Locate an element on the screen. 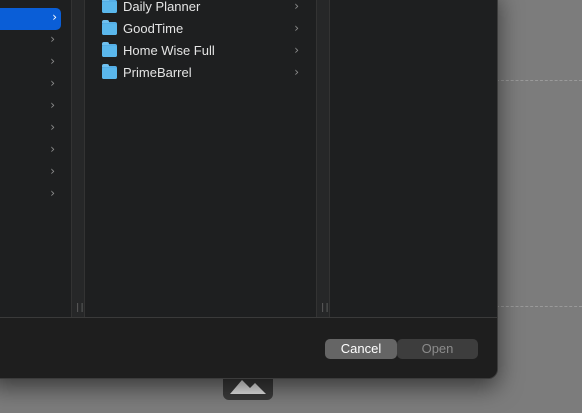 The height and width of the screenshot is (413, 582). cancel-button: Cancel is located at coordinates (361, 349).